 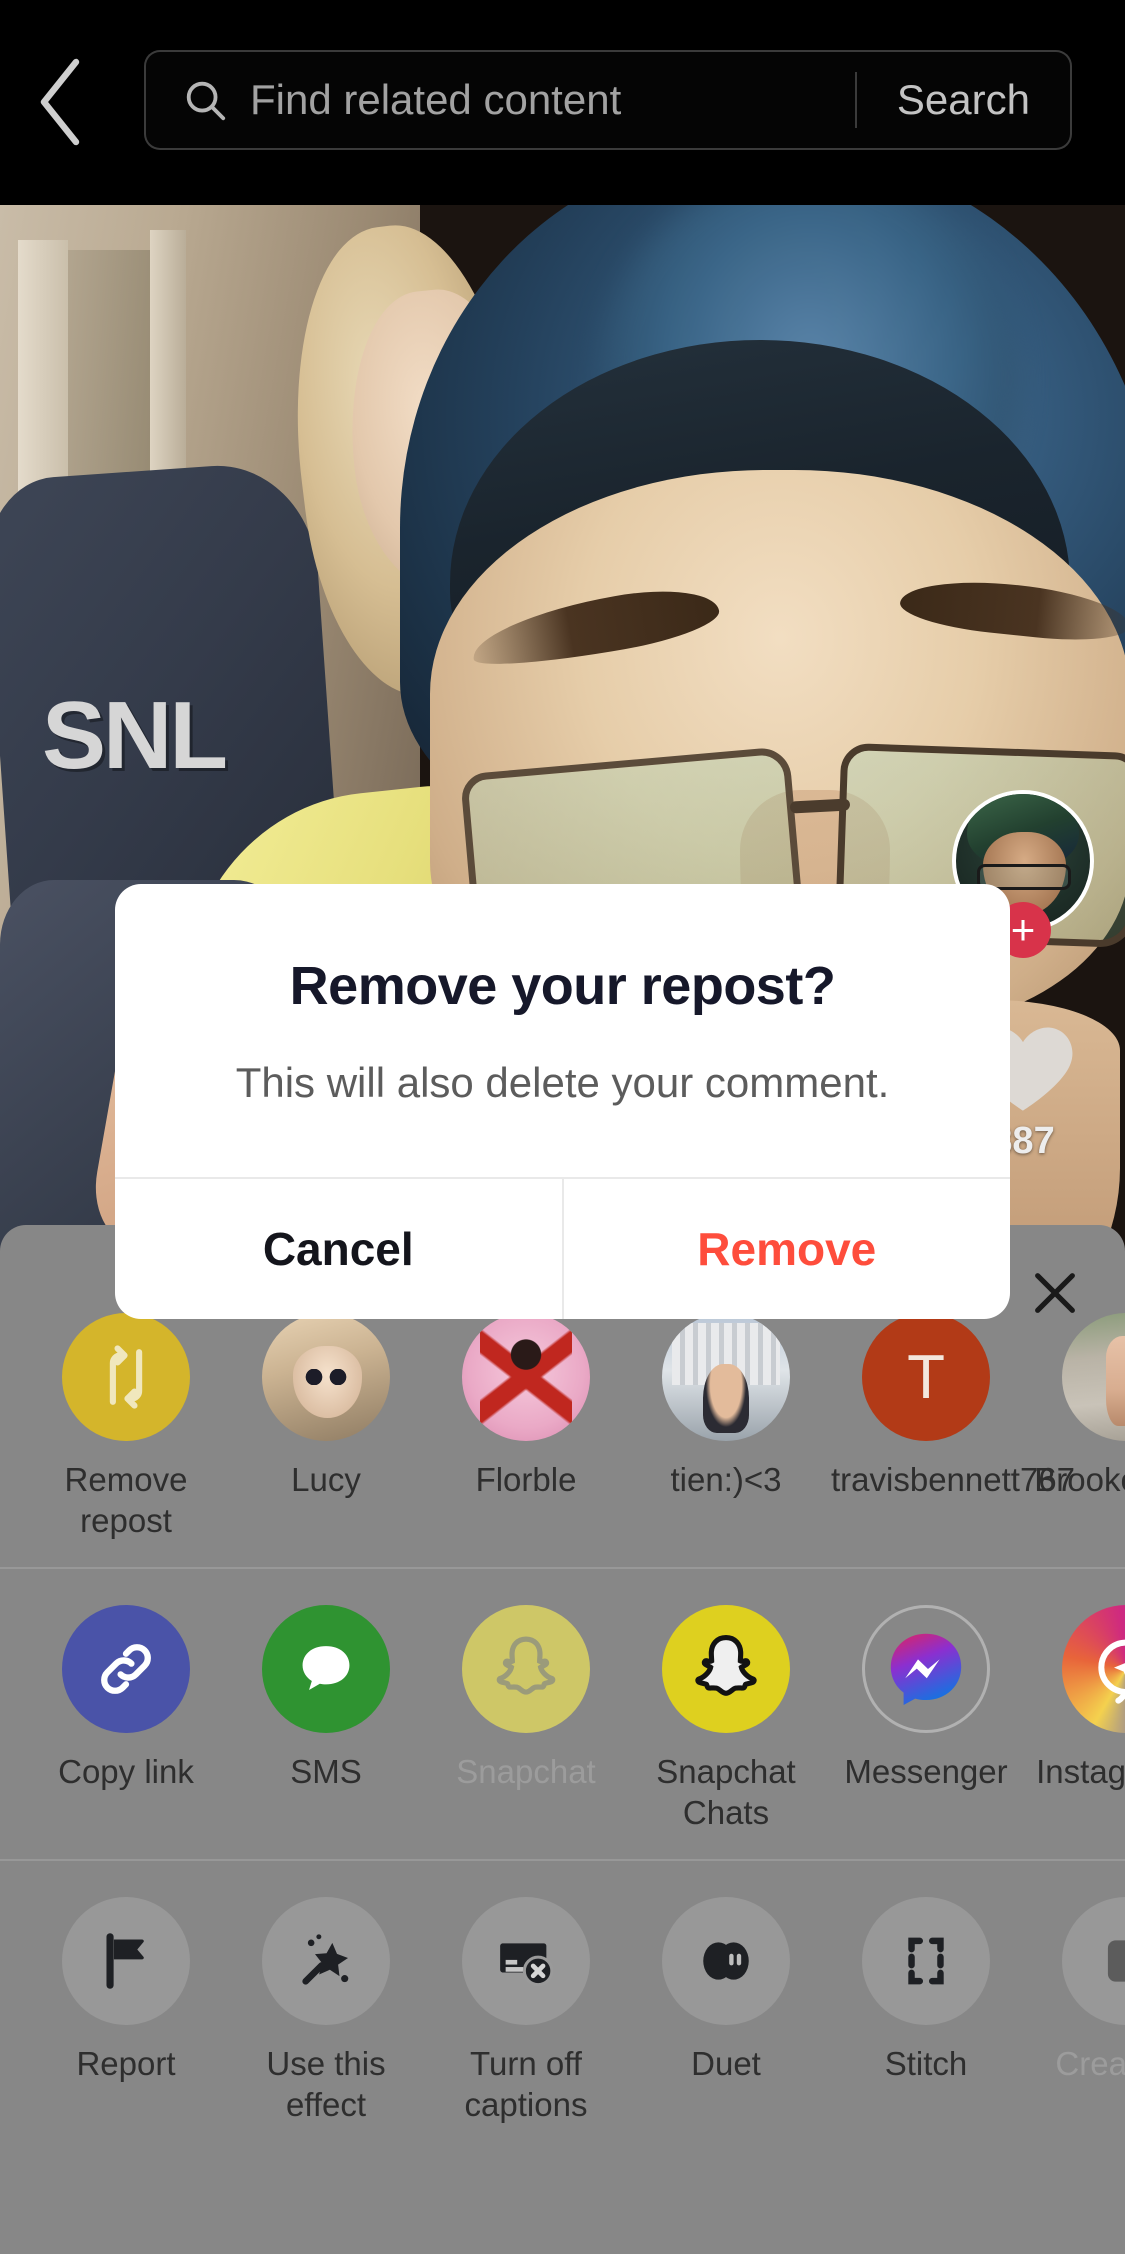 I want to click on cancel-button: Cancel, so click(x=338, y=1249).